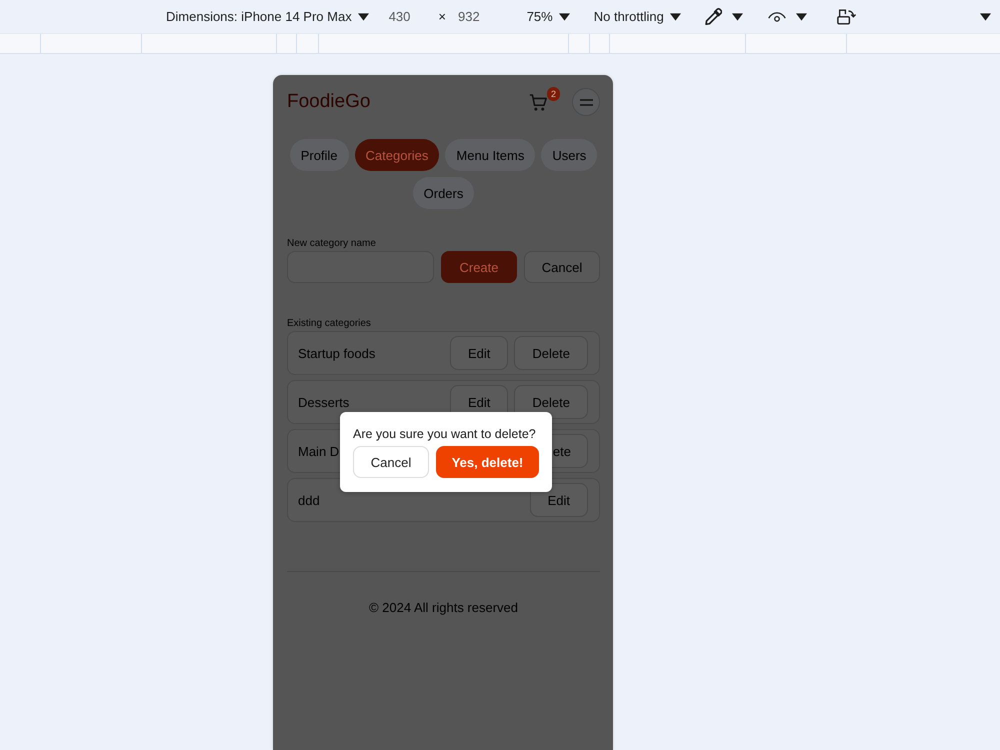 Image resolution: width=1000 pixels, height=750 pixels. What do you see at coordinates (777, 17) in the screenshot?
I see `eye-icon` at bounding box center [777, 17].